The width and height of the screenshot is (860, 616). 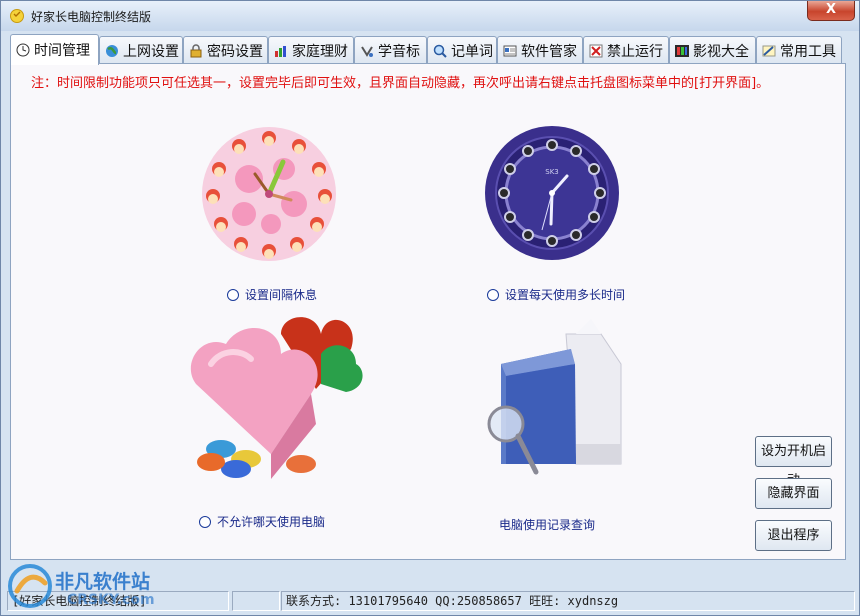 I want to click on interval-rest-image, so click(x=269, y=194).